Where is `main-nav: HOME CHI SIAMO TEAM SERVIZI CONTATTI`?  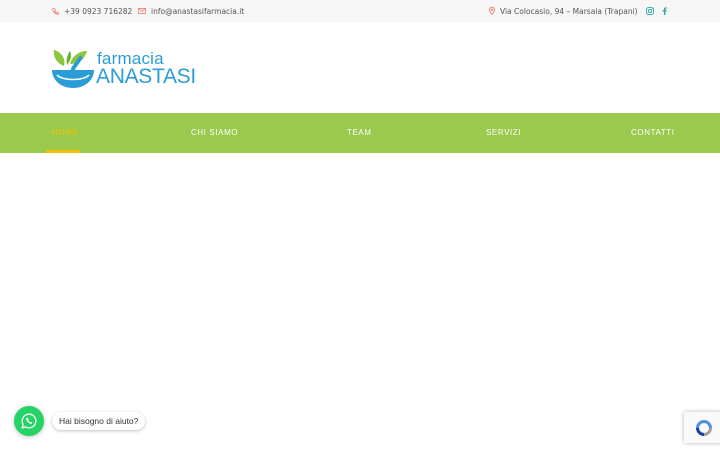 main-nav: HOME CHI SIAMO TEAM SERVIZI CONTATTI is located at coordinates (360, 133).